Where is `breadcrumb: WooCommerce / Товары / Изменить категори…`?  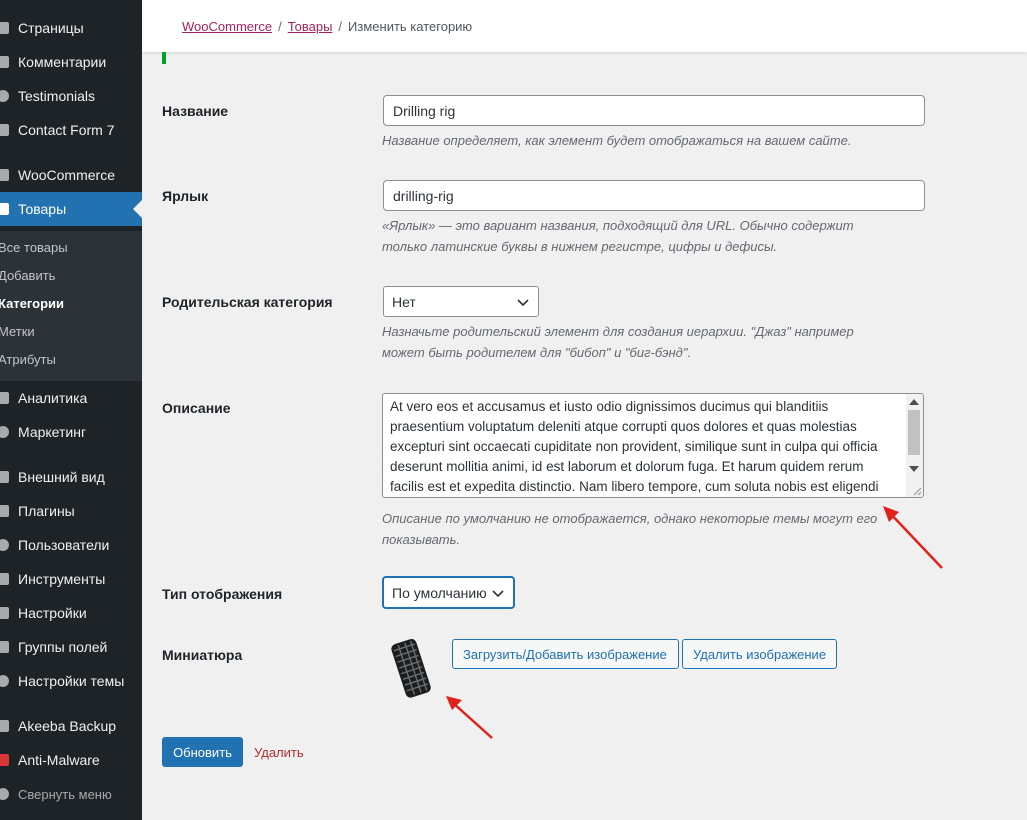
breadcrumb: WooCommerce / Товары / Изменить категори… is located at coordinates (584, 26).